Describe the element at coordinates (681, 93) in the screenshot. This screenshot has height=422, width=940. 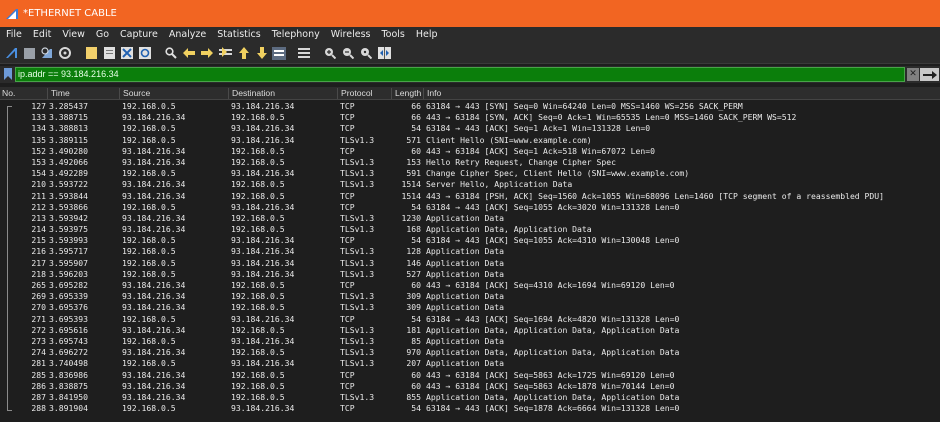
I see `column-header-info: Info` at that location.